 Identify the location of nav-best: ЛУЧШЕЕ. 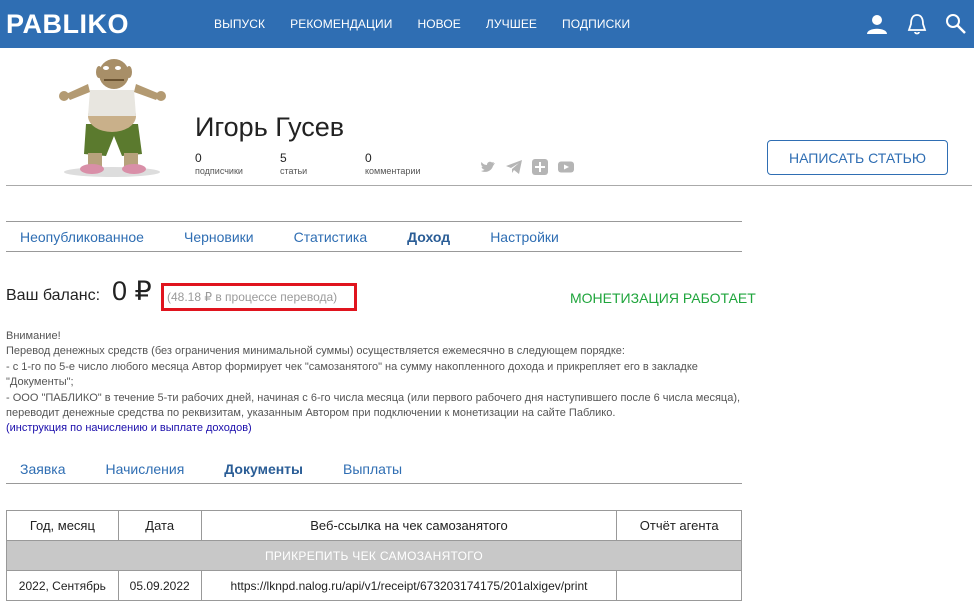
(511, 24).